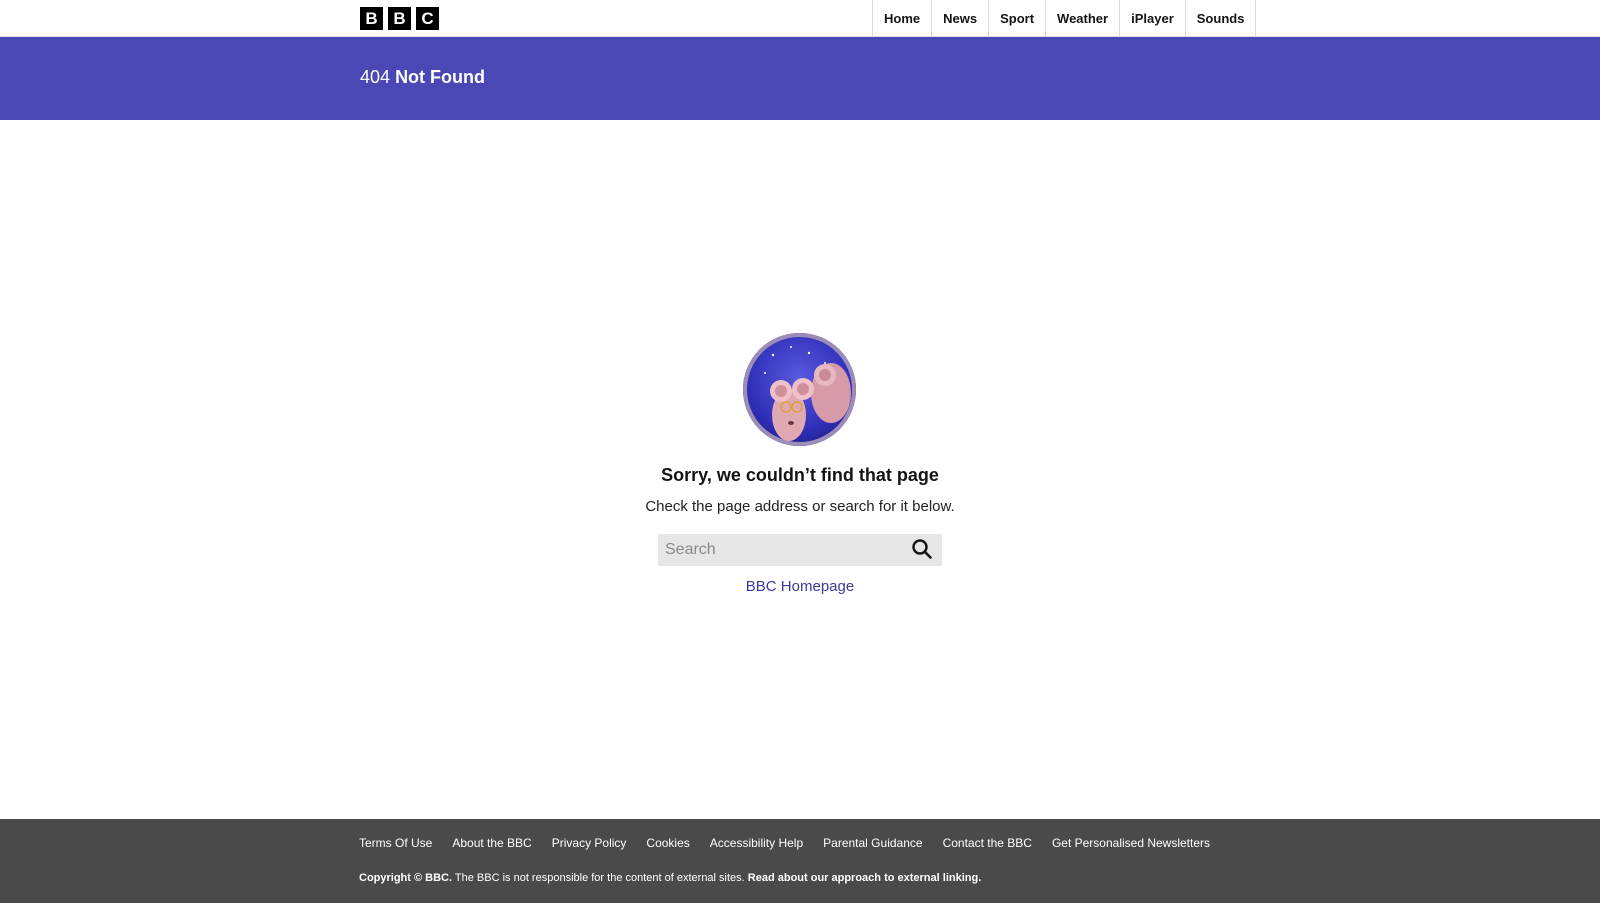  I want to click on footer-link-contact: Contact the BBC, so click(987, 843).